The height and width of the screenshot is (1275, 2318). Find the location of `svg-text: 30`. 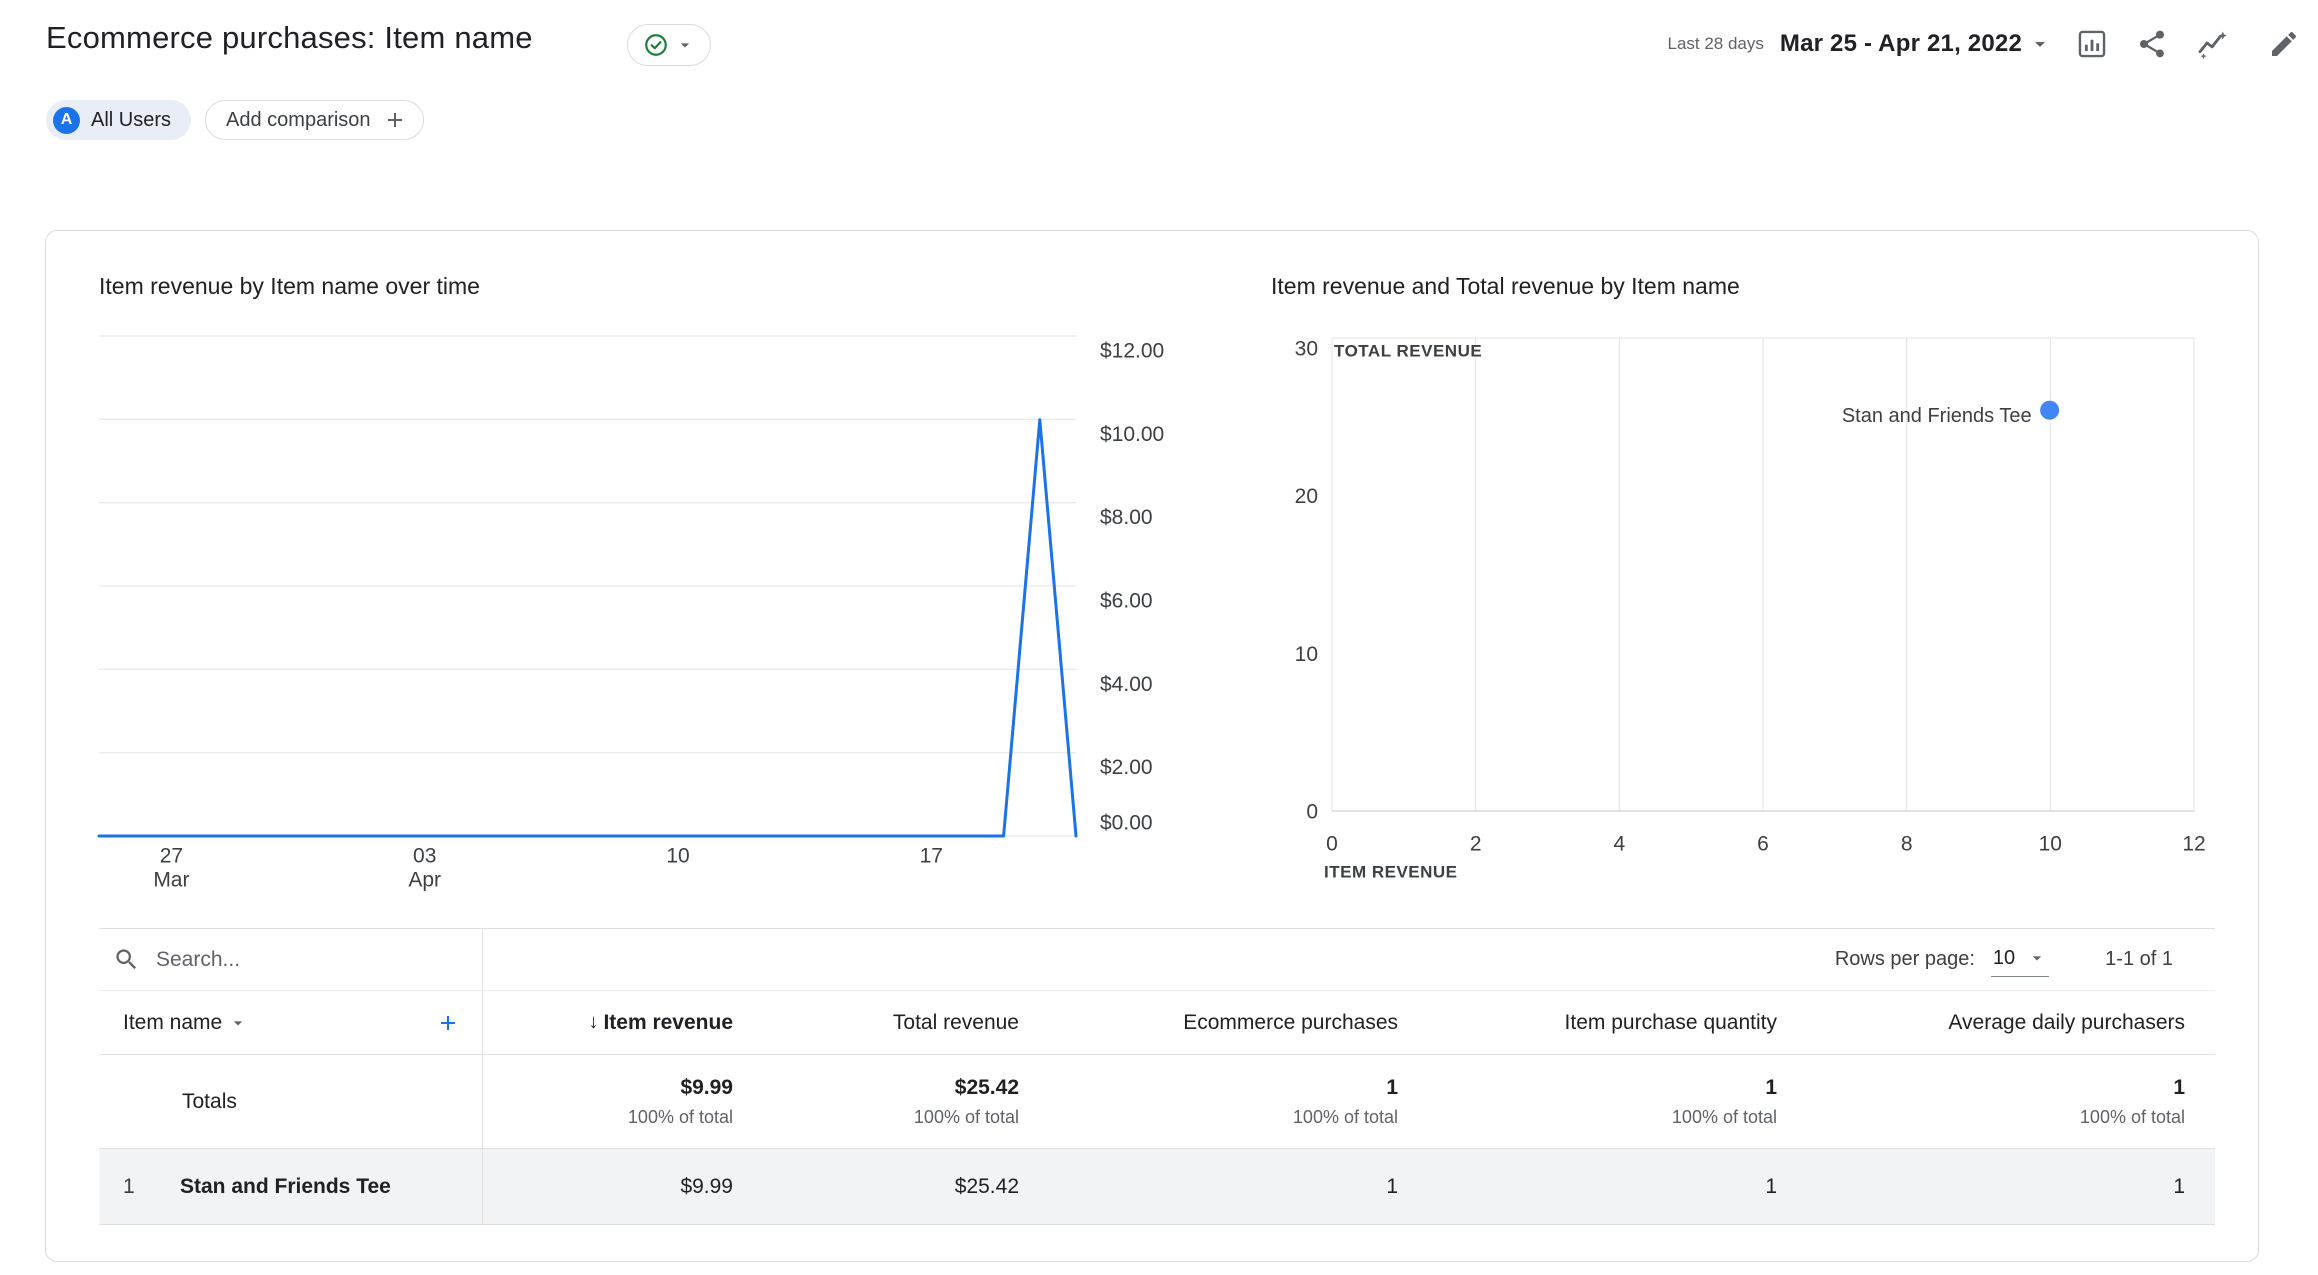

svg-text: 30 is located at coordinates (1306, 349).